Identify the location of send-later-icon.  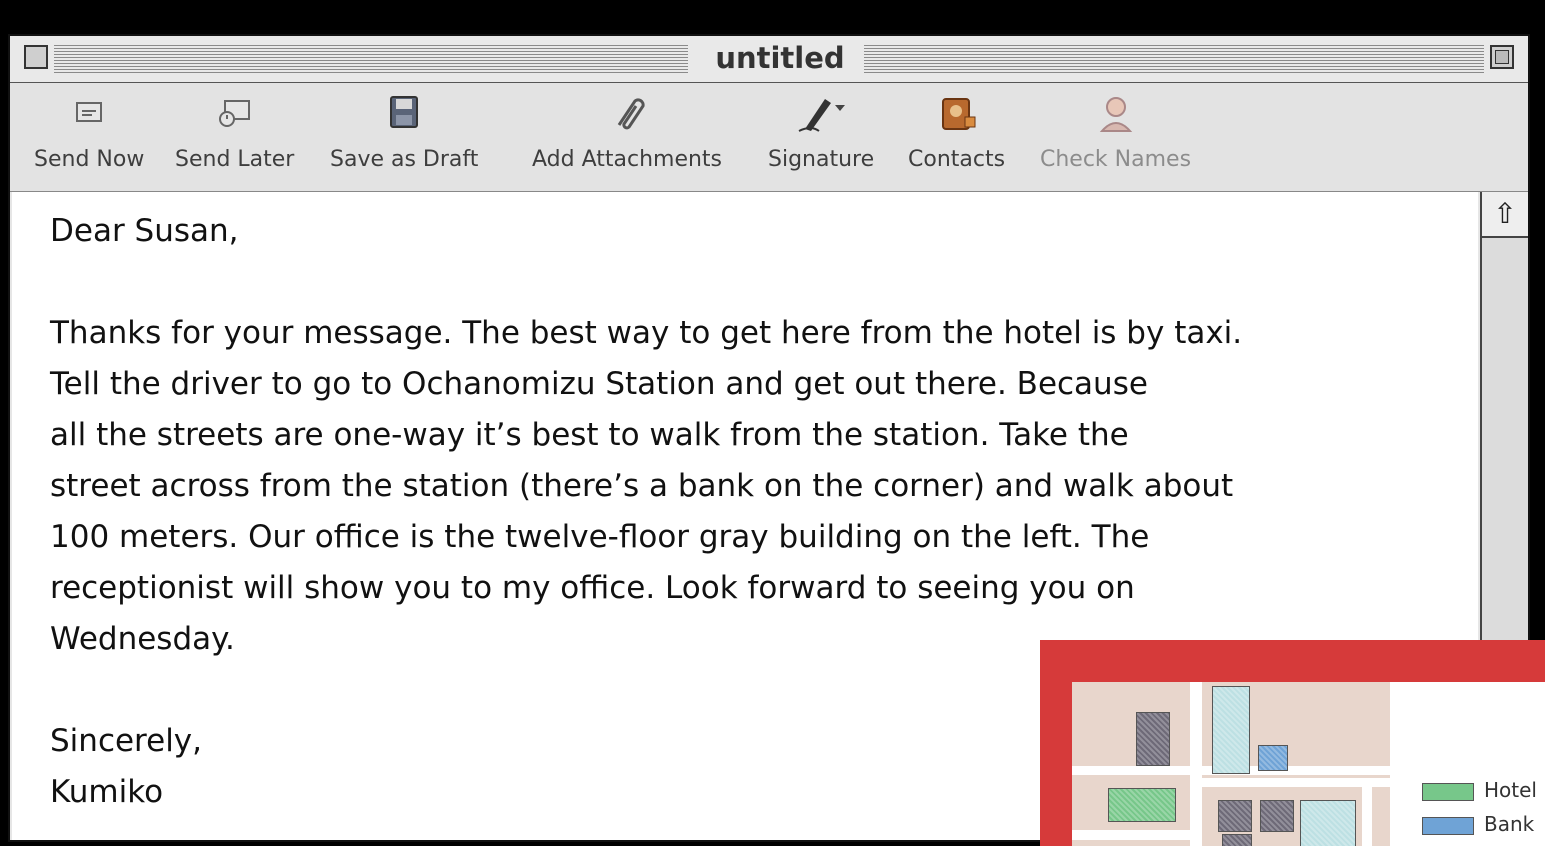
(234, 113).